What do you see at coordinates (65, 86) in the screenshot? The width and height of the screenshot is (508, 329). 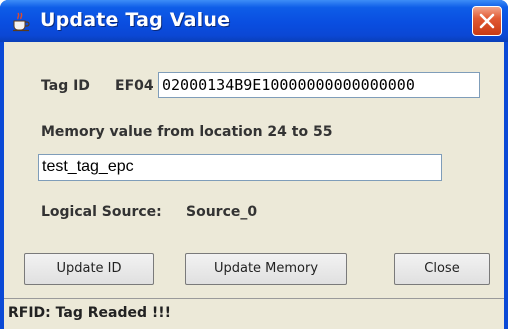 I see `tag-id-label: Tag ID` at bounding box center [65, 86].